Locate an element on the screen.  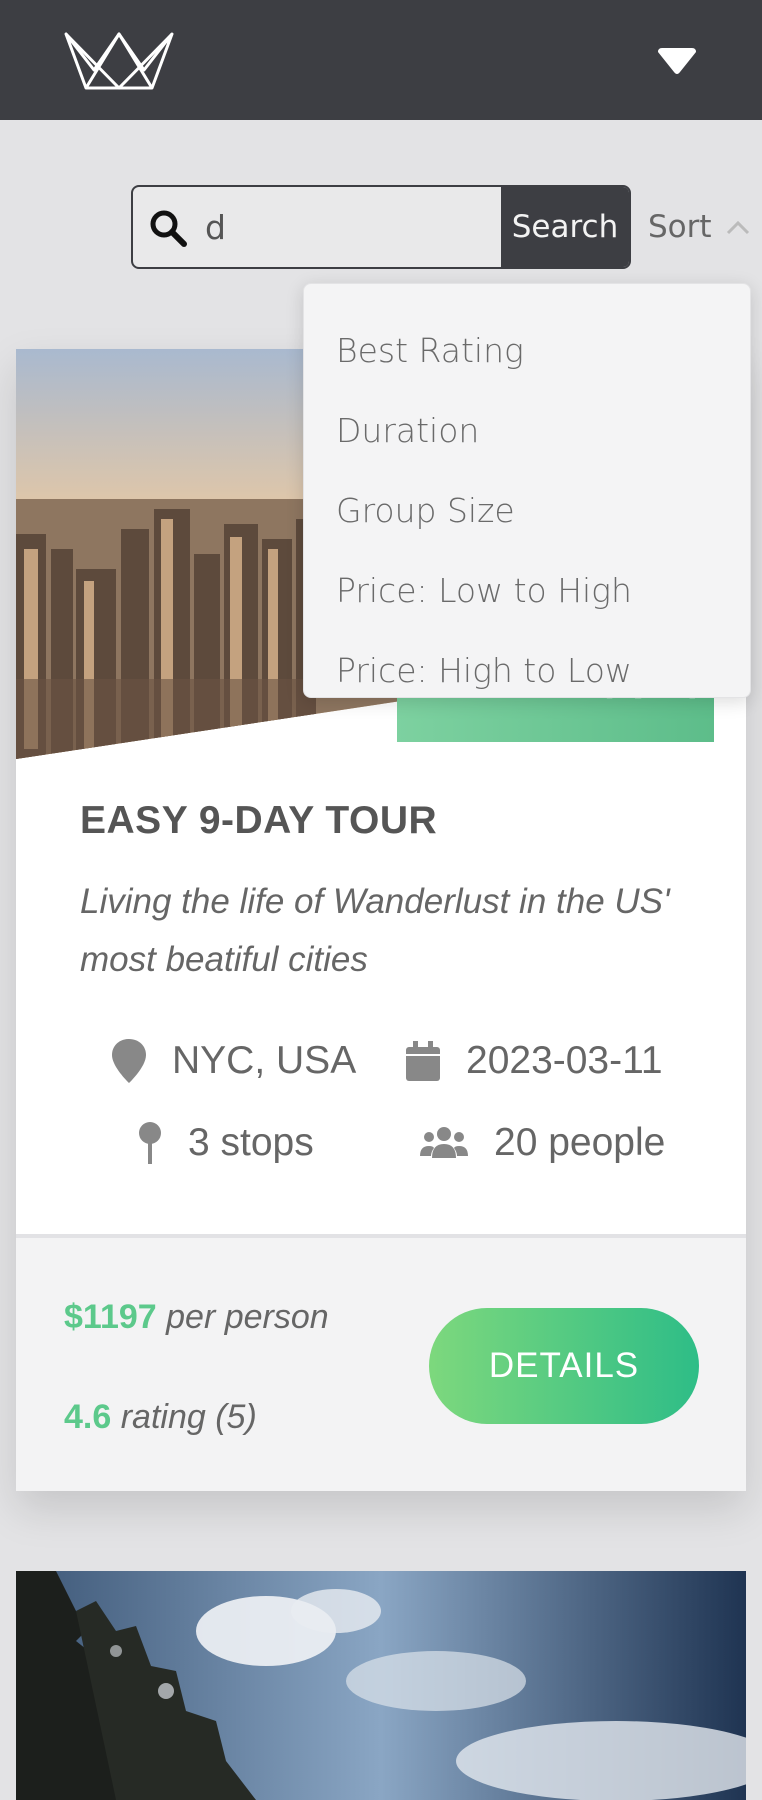
caret-down-icon is located at coordinates (677, 63).